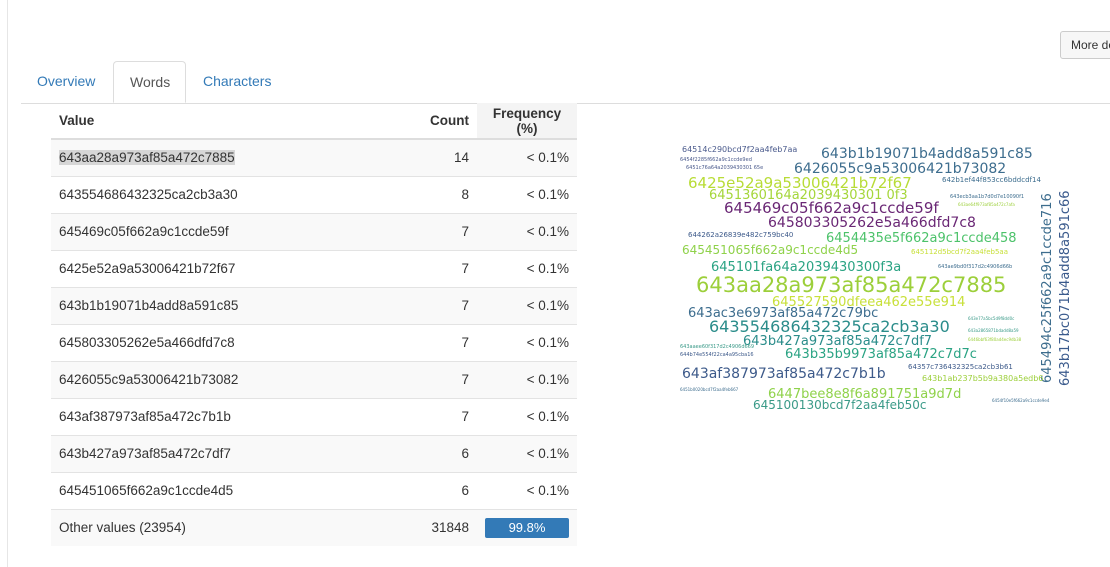 This screenshot has height=567, width=1110. I want to click on table-header-row: Value Count Frequency (%), so click(314, 121).